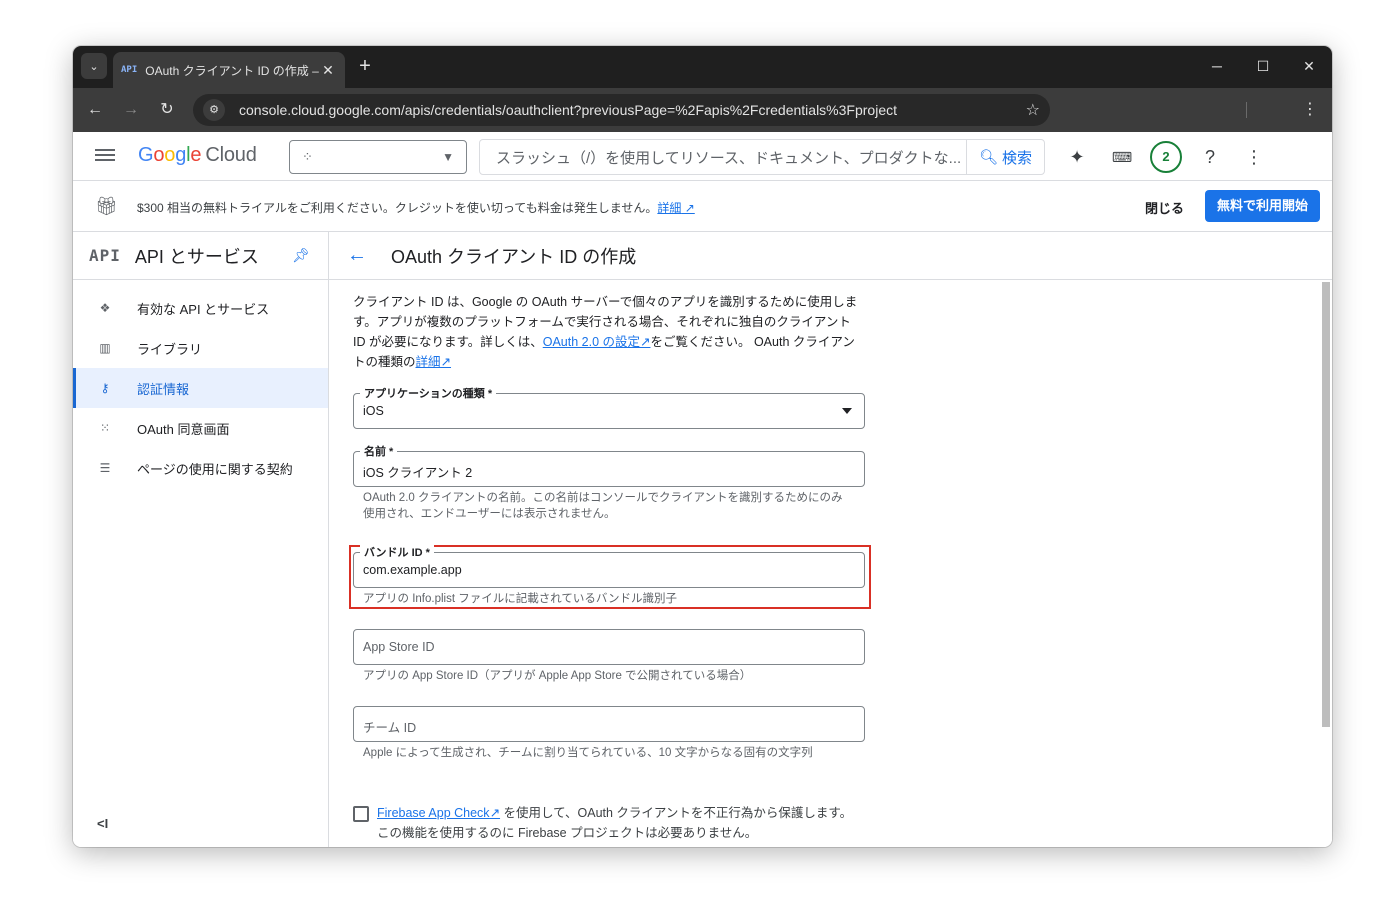 The width and height of the screenshot is (1400, 912). I want to click on banner-close-button: 閉じる, so click(1164, 207).